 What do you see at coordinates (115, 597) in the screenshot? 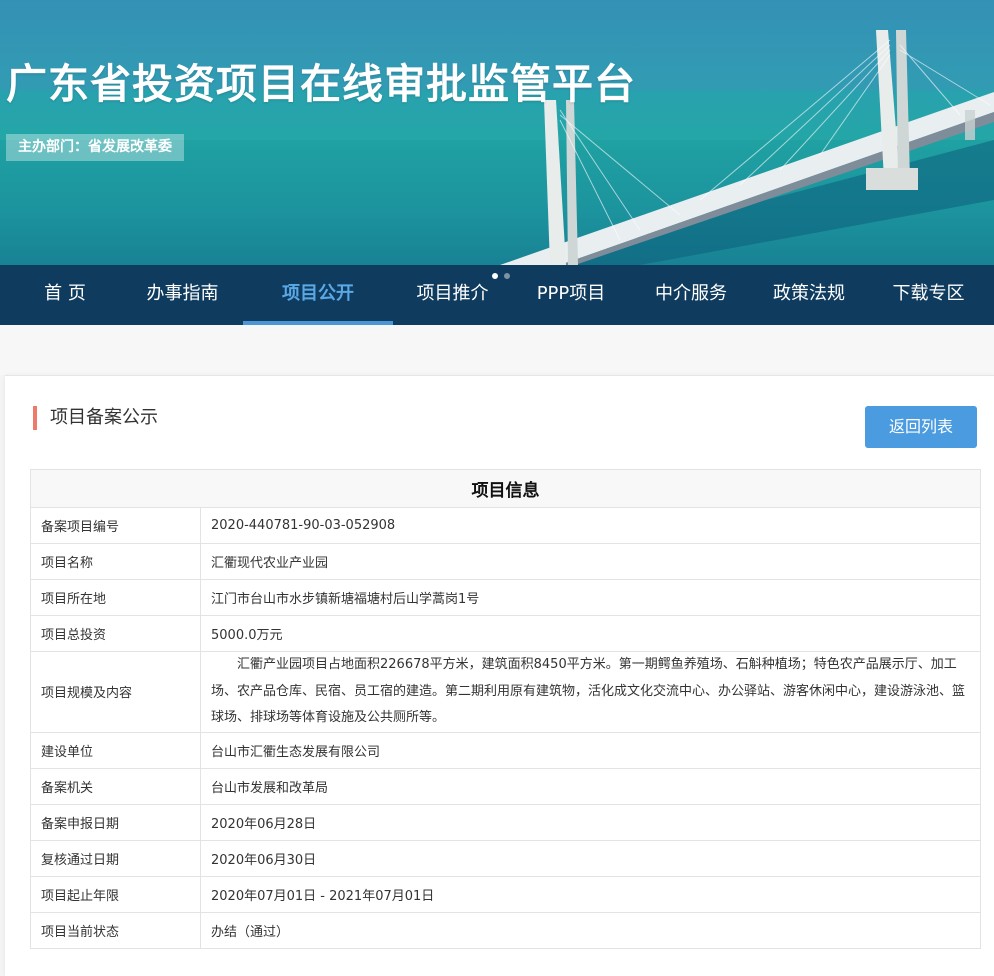
I see `row-label: 项目所在地` at bounding box center [115, 597].